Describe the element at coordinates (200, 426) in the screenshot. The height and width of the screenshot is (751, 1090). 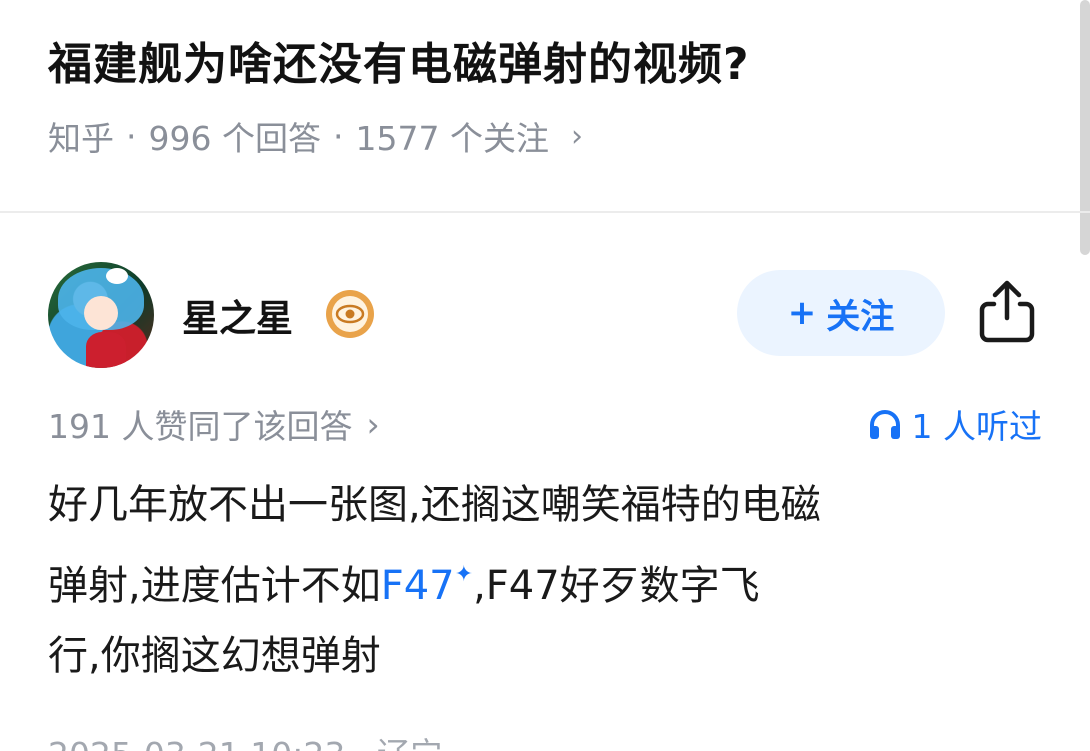
I see `votes-text: 191 人赞同了该回答` at that location.